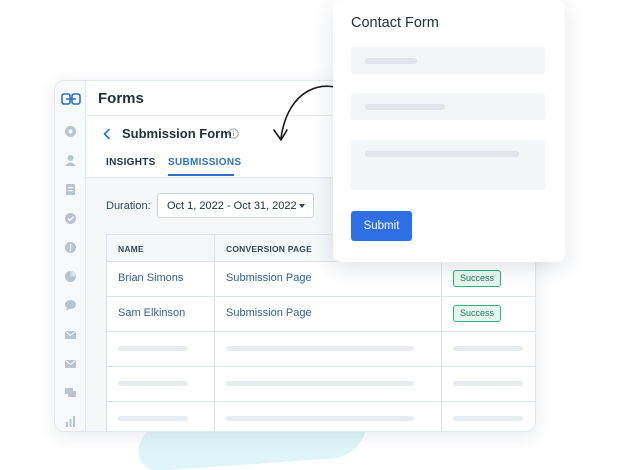 The width and height of the screenshot is (620, 470). What do you see at coordinates (70, 189) in the screenshot?
I see `document-icon` at bounding box center [70, 189].